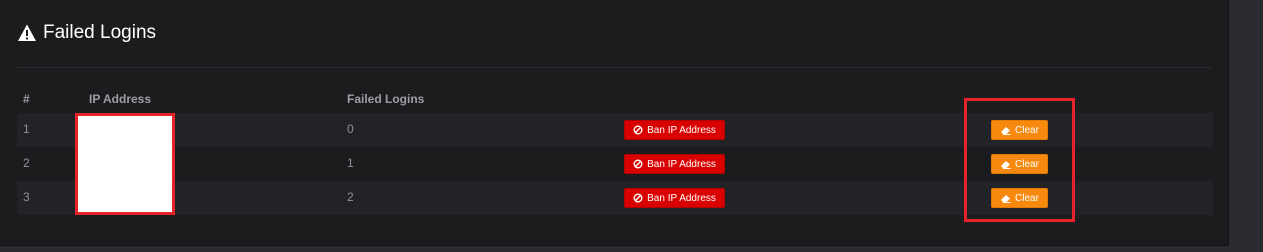  I want to click on warning-triangle-icon, so click(27, 32).